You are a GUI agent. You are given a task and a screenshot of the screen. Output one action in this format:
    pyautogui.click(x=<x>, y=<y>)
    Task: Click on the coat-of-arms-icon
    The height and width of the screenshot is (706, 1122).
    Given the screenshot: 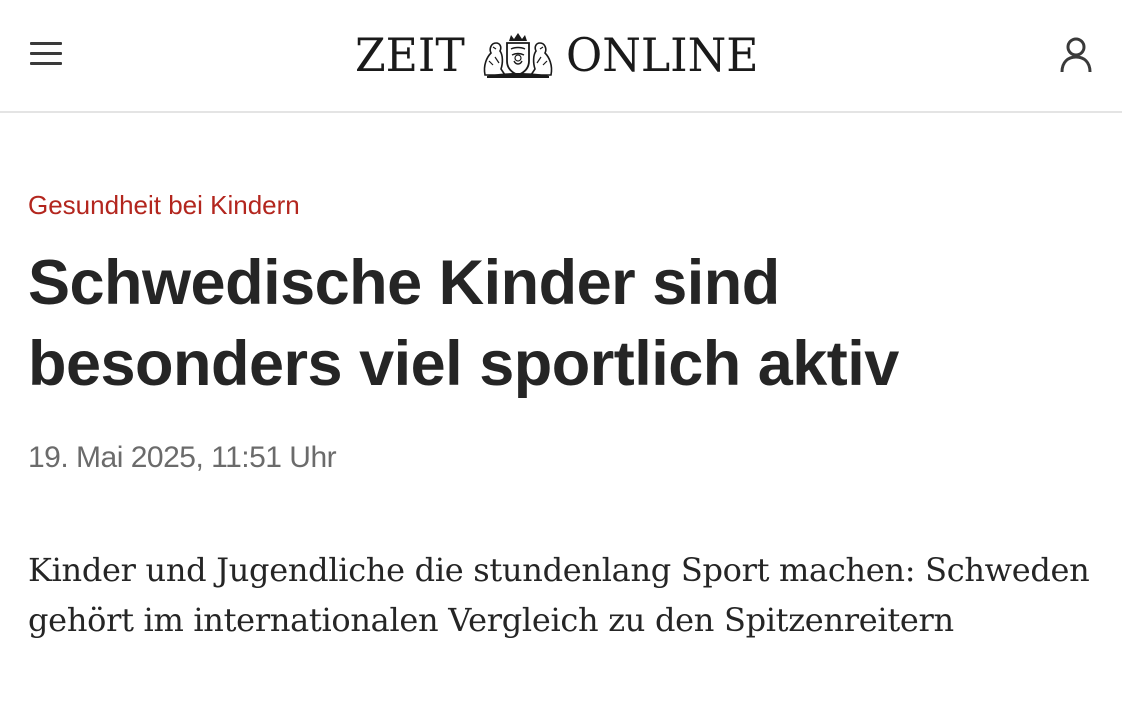 What is the action you would take?
    pyautogui.click(x=518, y=55)
    